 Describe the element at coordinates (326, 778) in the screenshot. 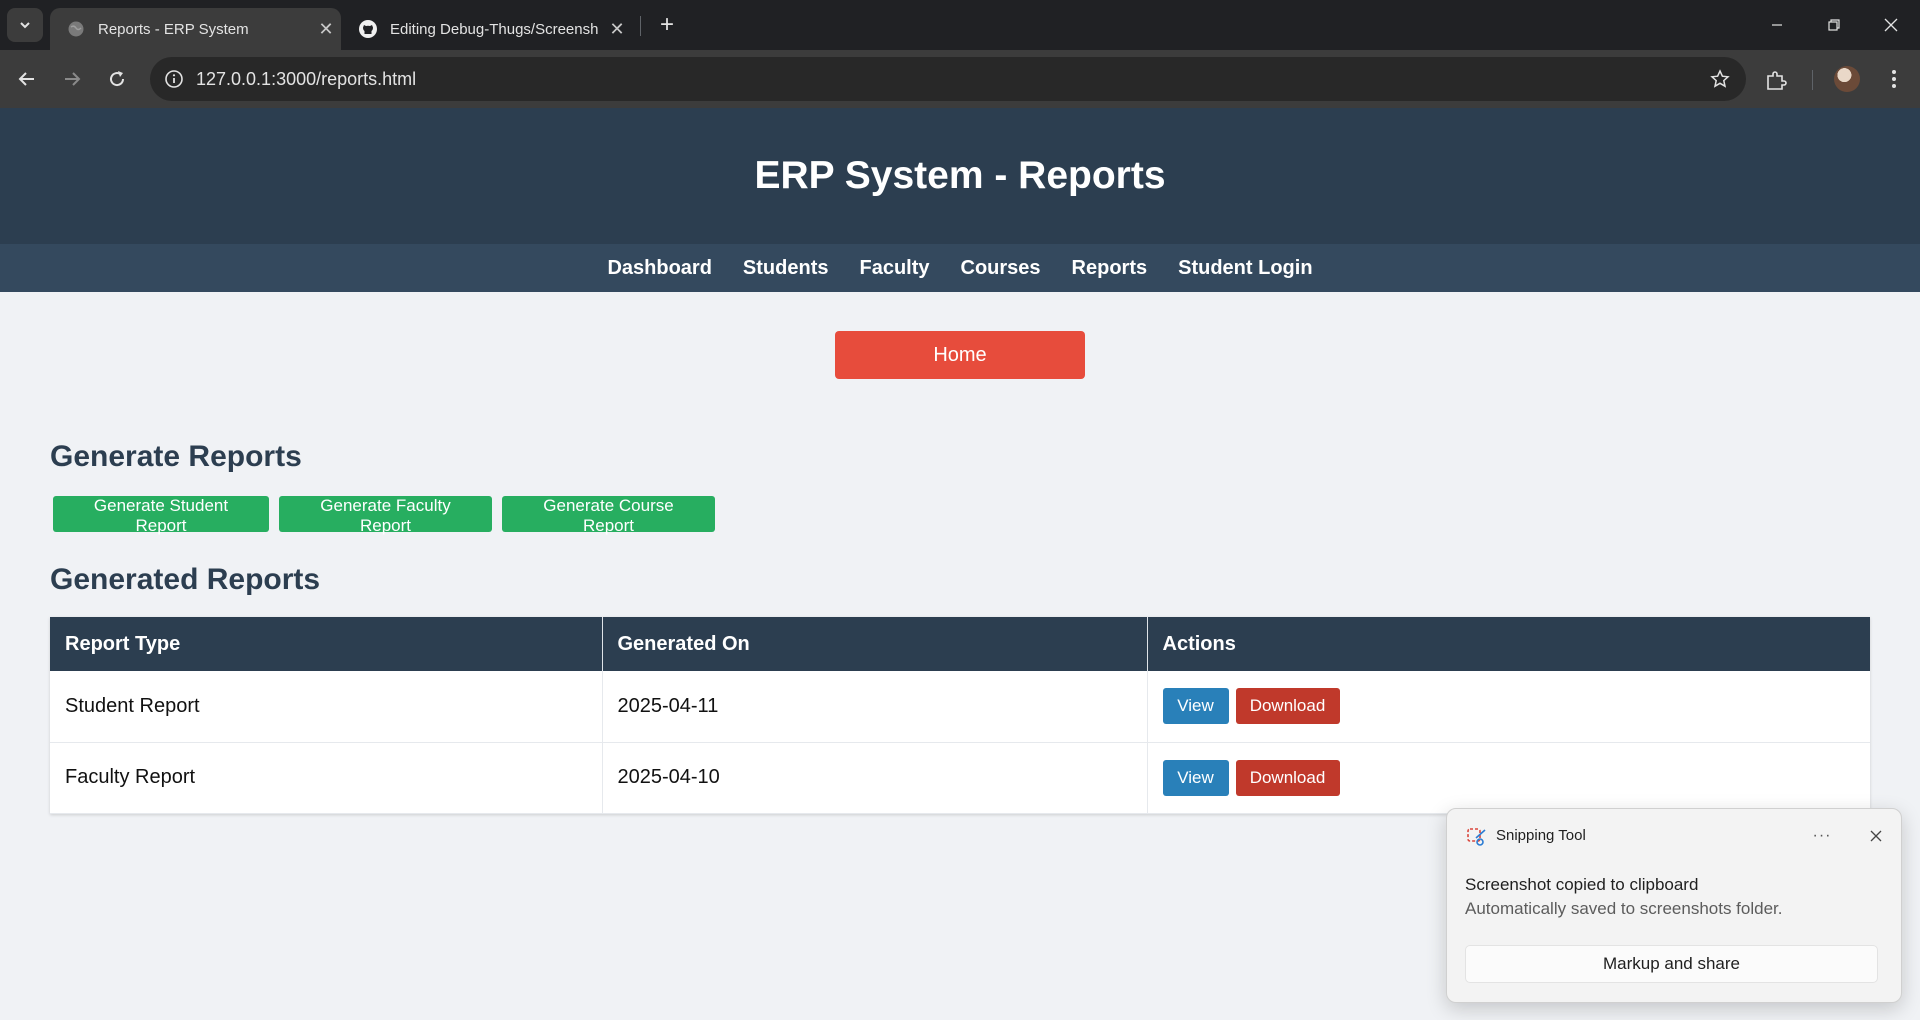

I see `report-type-cell: Faculty Report` at that location.